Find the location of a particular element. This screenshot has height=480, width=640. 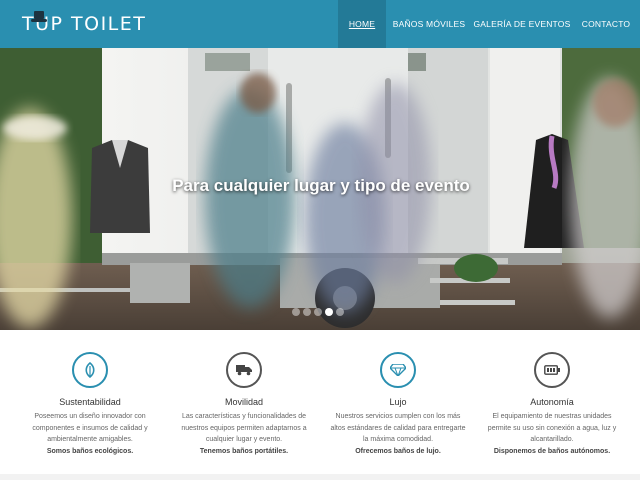

leaf-icon is located at coordinates (90, 370).